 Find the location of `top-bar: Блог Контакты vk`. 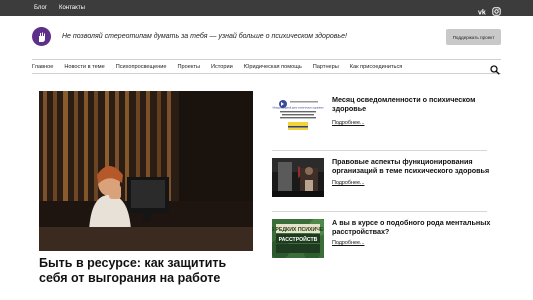

top-bar: Блог Контакты vk is located at coordinates (266, 8).